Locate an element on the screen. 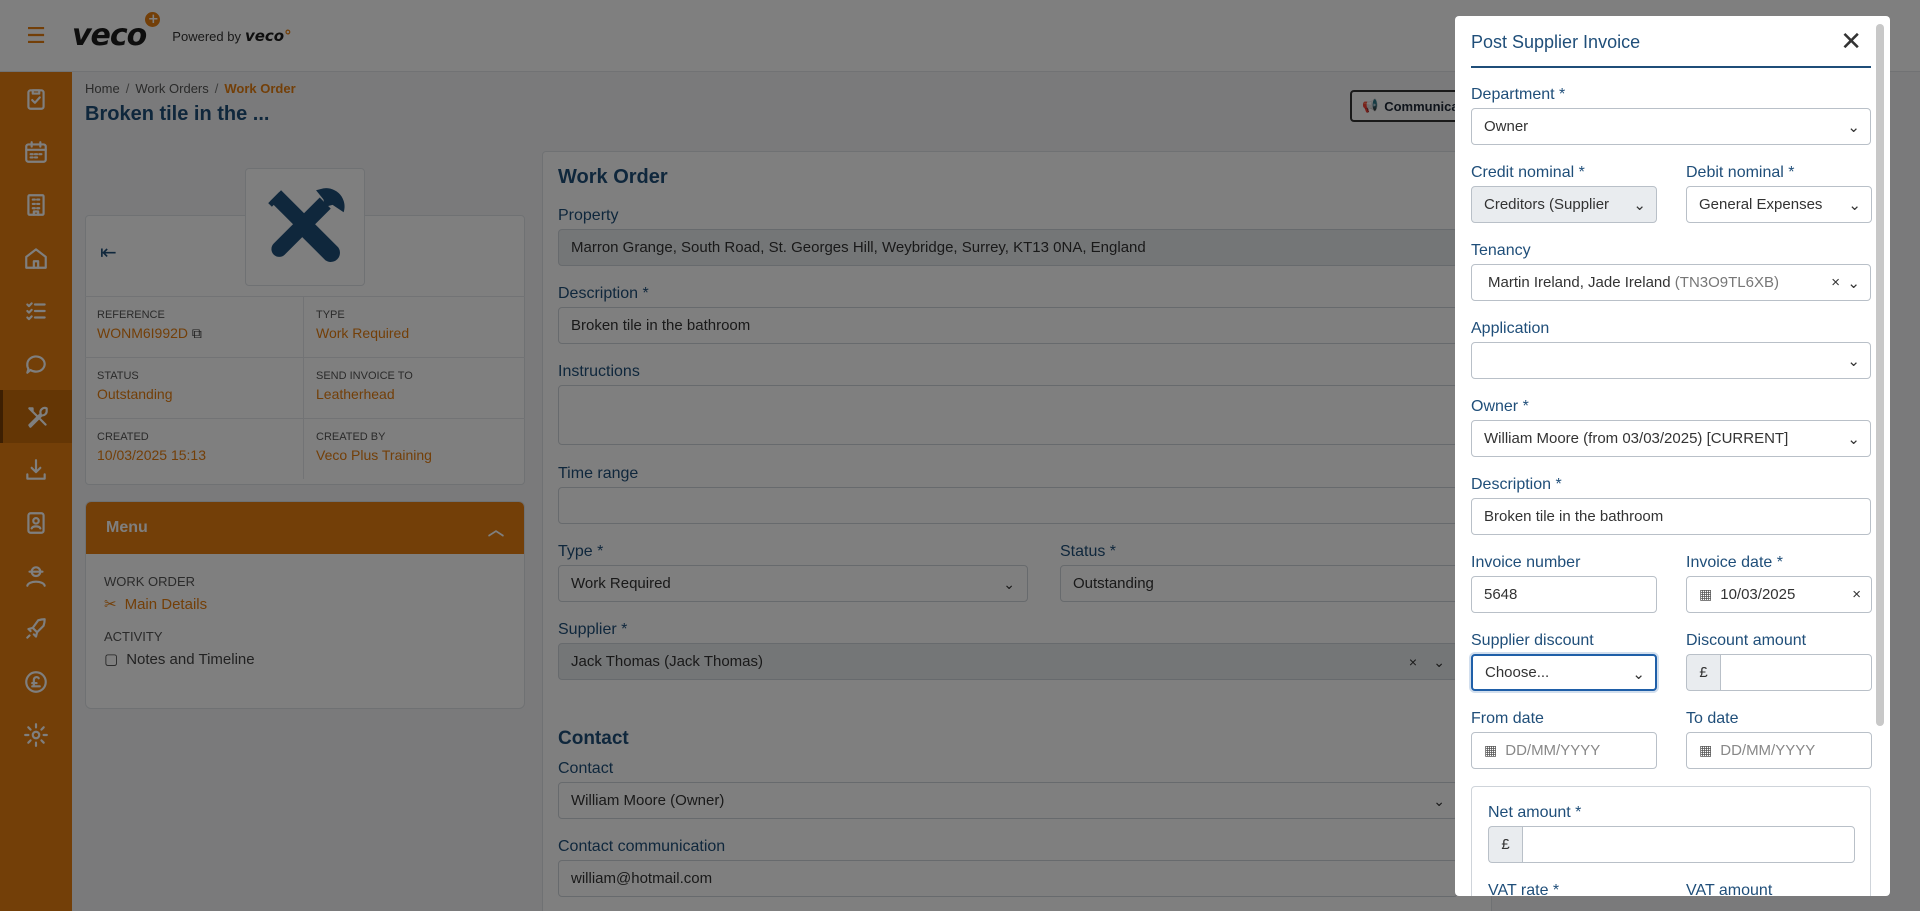 This screenshot has width=1920, height=911. owner-label: Owner * is located at coordinates (1500, 406).